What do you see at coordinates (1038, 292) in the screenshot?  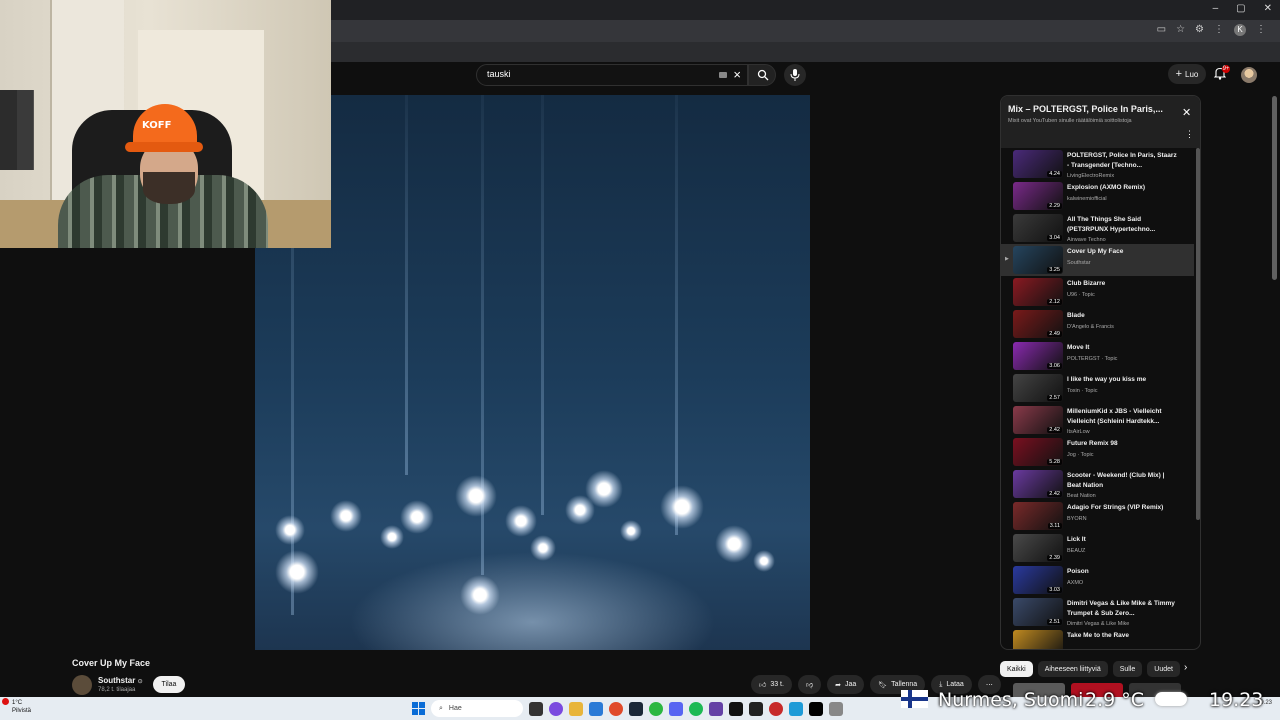 I see `playlist-thumbnail: 2.12` at bounding box center [1038, 292].